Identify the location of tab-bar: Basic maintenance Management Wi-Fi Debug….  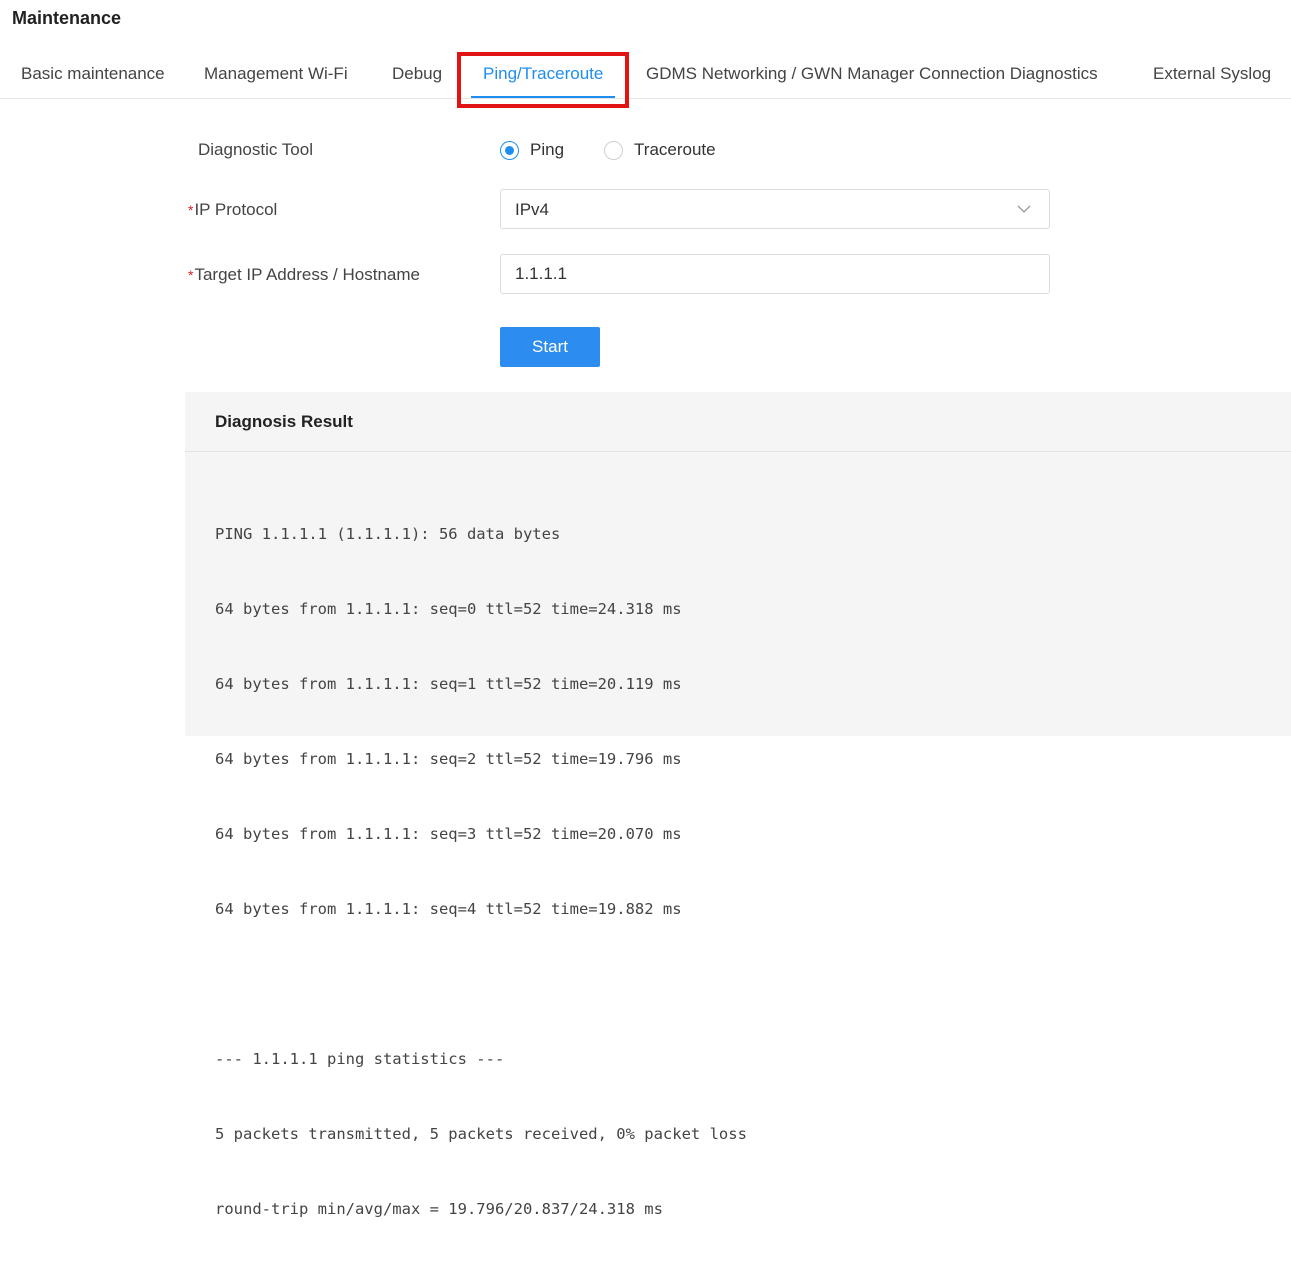
(645, 75).